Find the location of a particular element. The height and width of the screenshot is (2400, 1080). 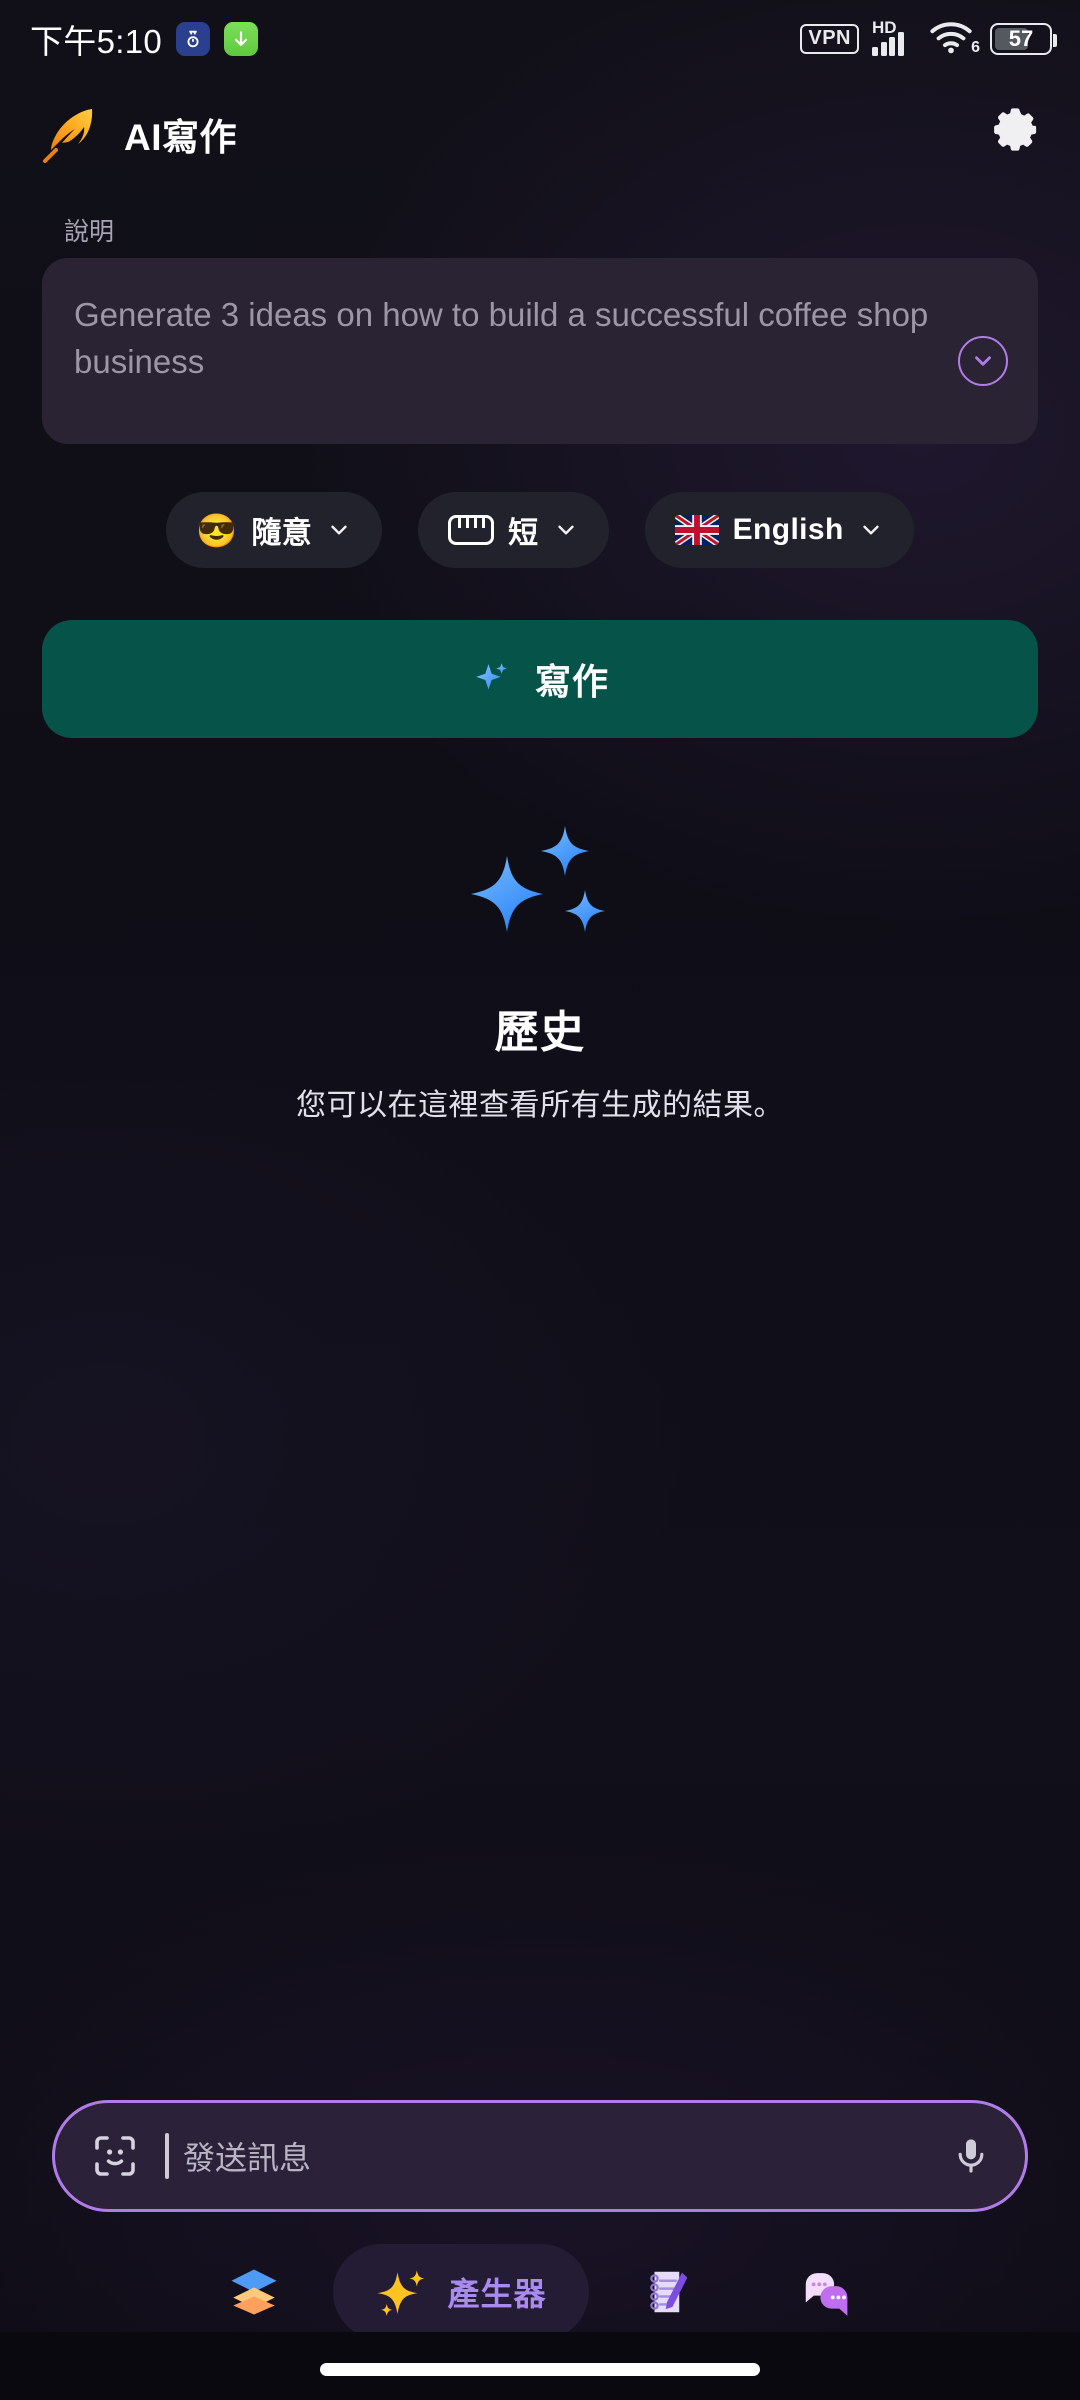

signal-bars is located at coordinates (888, 44).